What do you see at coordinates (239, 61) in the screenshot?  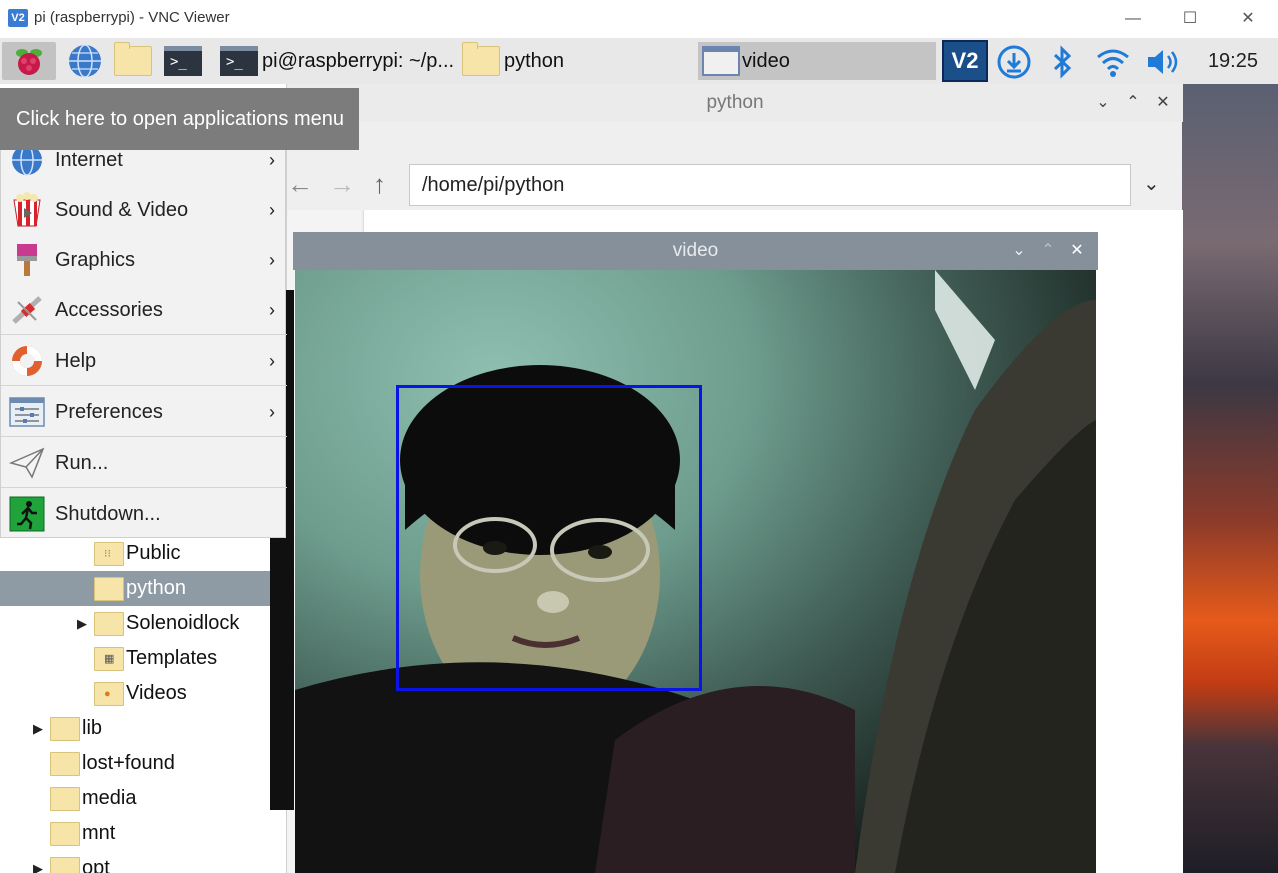 I see `terminal-icon: >_` at bounding box center [239, 61].